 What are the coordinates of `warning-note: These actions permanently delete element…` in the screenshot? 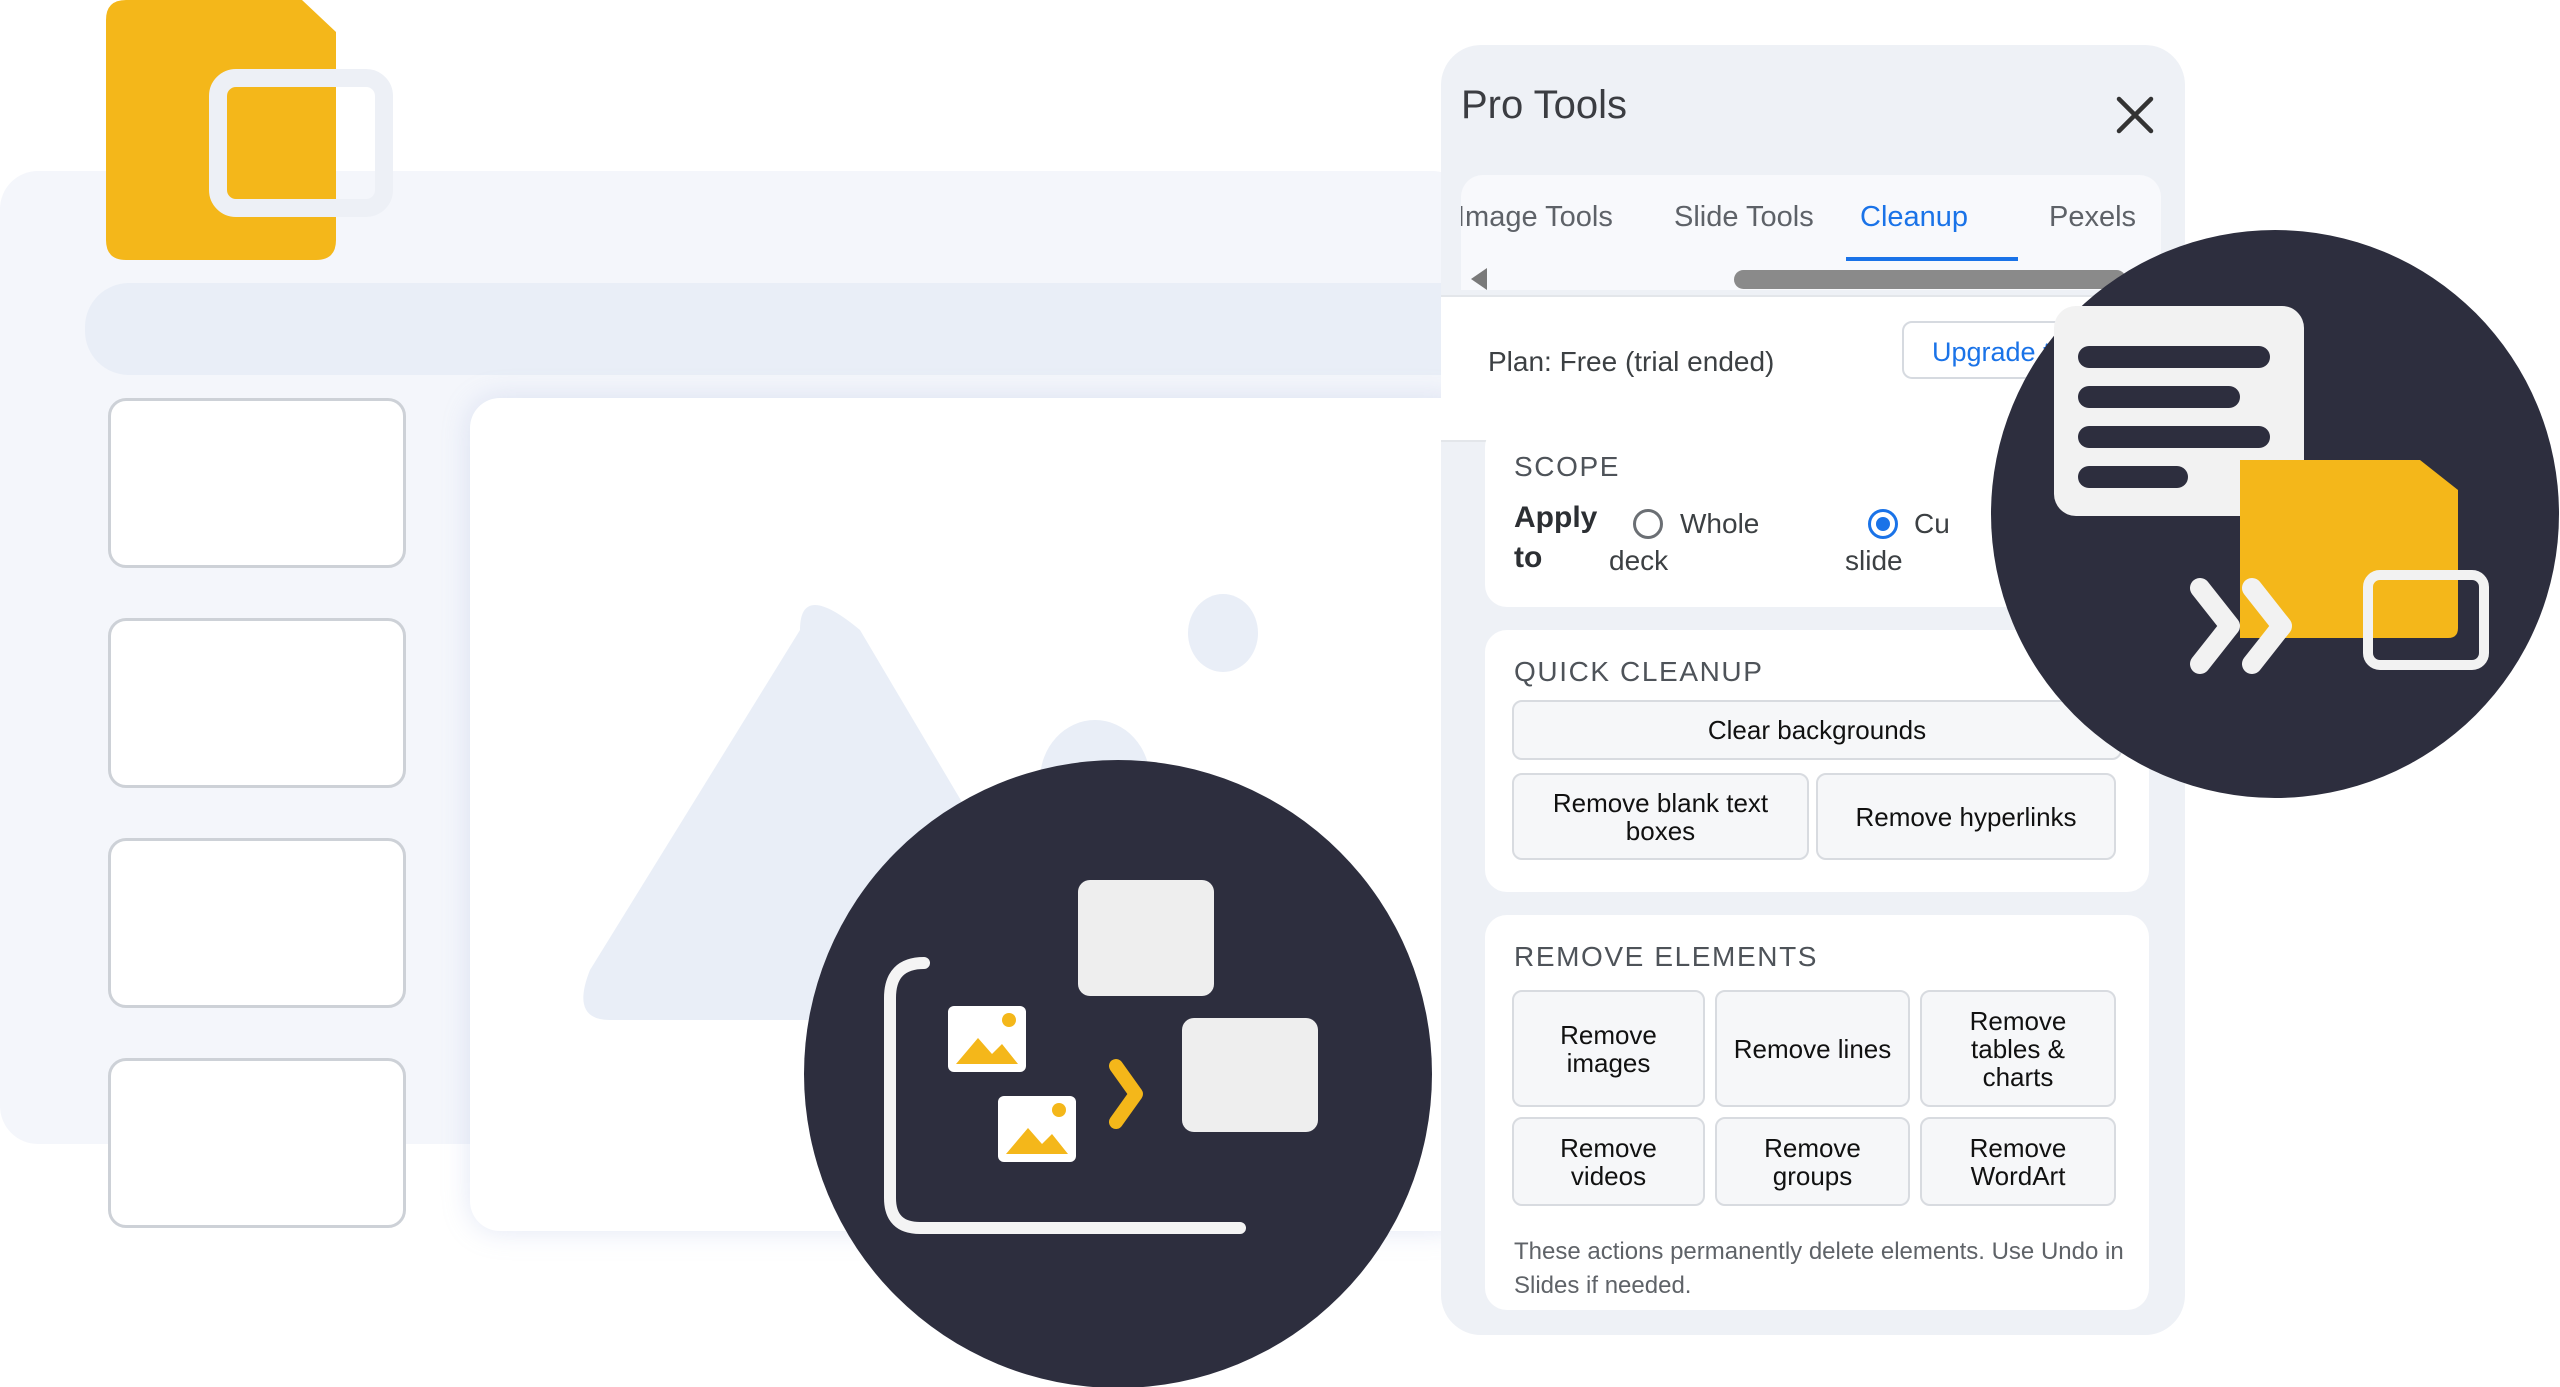 It's located at (1819, 1268).